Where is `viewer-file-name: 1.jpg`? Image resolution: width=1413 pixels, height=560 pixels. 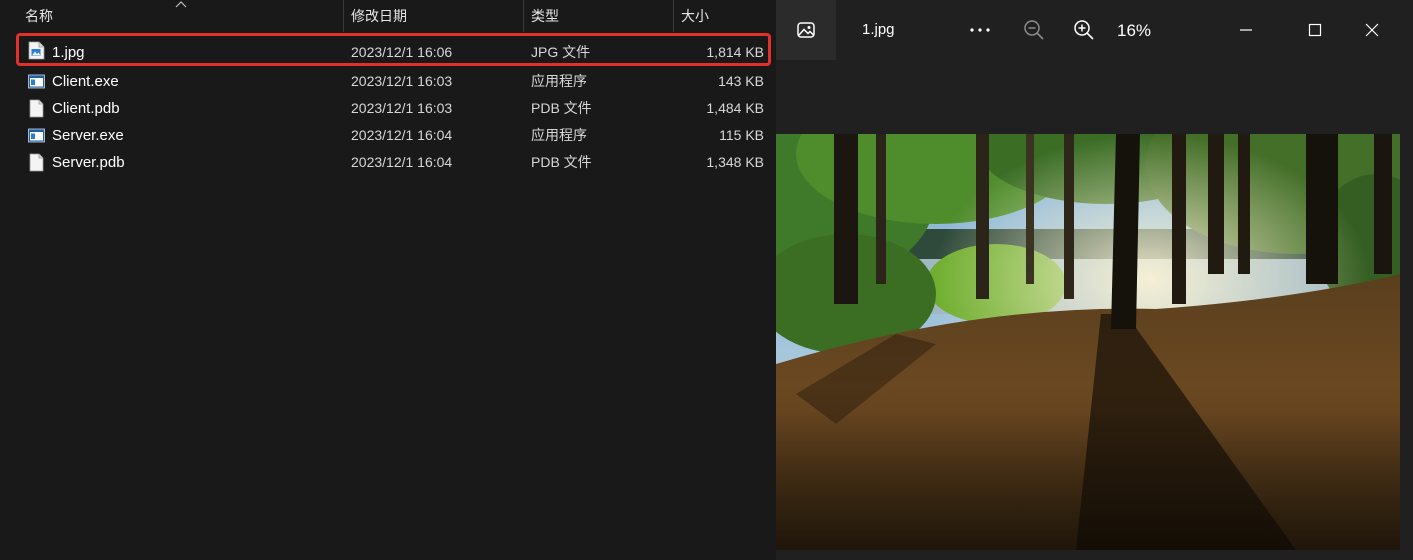
viewer-file-name: 1.jpg is located at coordinates (878, 29).